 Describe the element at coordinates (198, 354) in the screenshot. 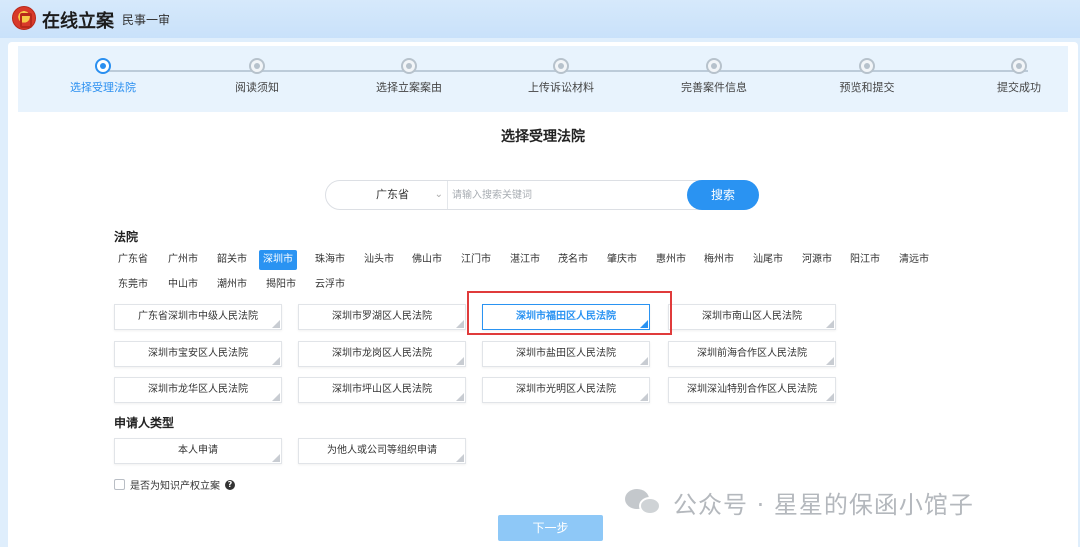

I see `court-option: 深圳市宝安区人民法院` at that location.